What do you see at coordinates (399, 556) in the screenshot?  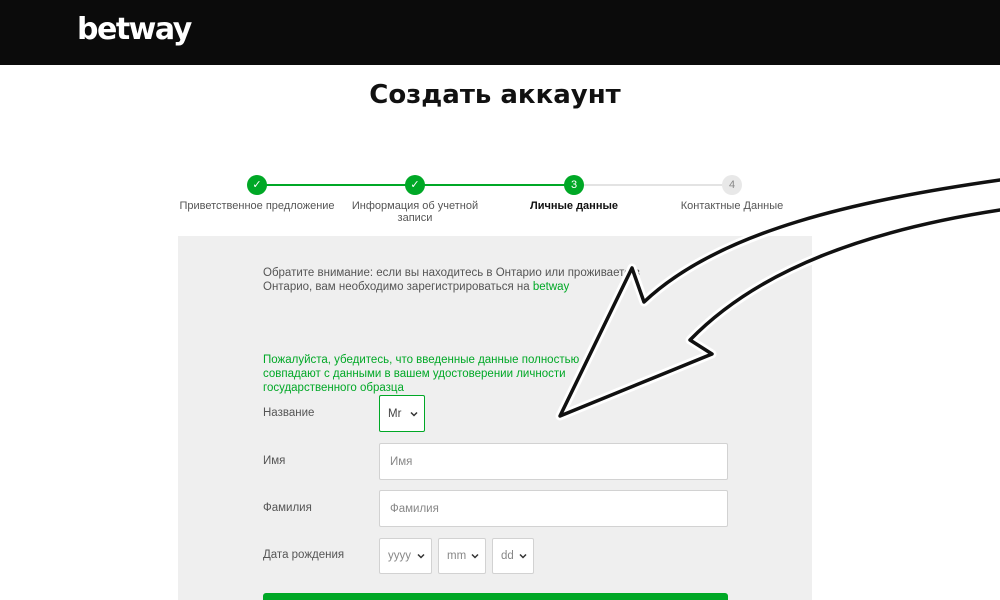 I see `dob-year-value: yyyy` at bounding box center [399, 556].